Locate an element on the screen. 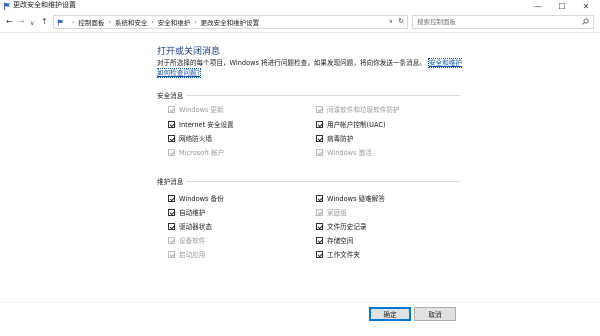 The image size is (600, 336). checkbox-automatic-maintenance: 自动维护 is located at coordinates (186, 212).